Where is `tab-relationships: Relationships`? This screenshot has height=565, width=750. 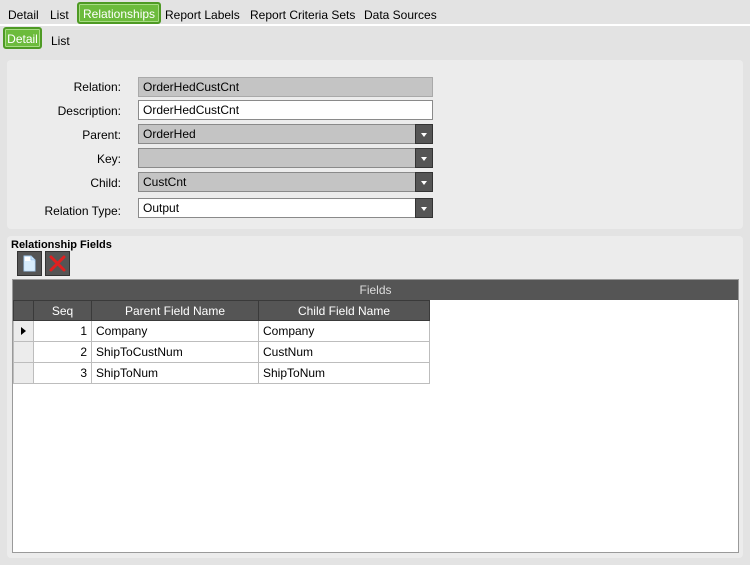
tab-relationships: Relationships is located at coordinates (119, 13).